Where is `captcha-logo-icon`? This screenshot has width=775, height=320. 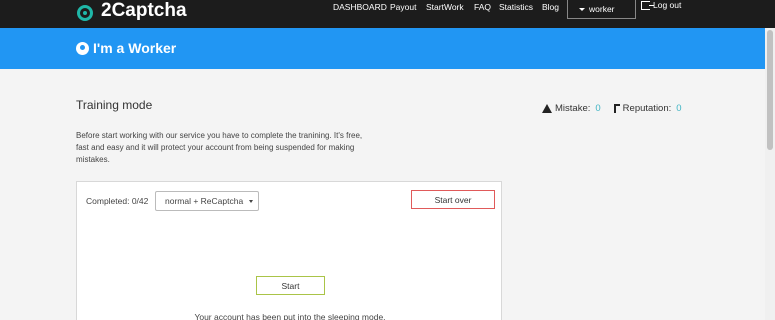 captcha-logo-icon is located at coordinates (85, 13).